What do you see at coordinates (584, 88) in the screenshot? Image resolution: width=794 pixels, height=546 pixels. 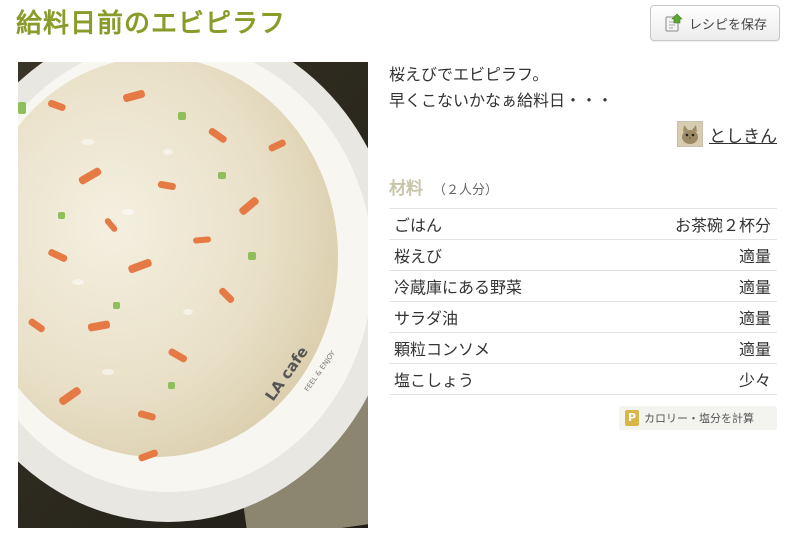 I see `recipe-description: 桜えびでエビピラフ。 早くこないかなぁ給料日・・・` at bounding box center [584, 88].